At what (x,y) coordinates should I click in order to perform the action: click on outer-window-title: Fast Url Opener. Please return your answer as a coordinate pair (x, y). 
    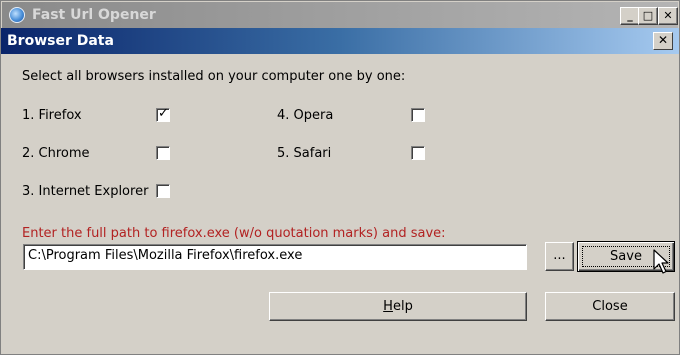
    Looking at the image, I should click on (94, 15).